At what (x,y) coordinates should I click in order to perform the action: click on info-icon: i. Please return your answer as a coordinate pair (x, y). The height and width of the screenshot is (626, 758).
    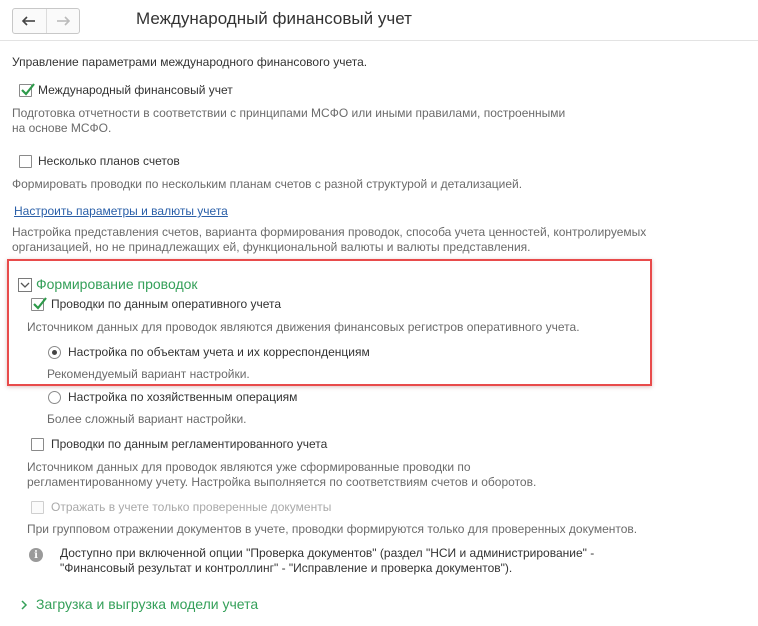
    Looking at the image, I should click on (36, 555).